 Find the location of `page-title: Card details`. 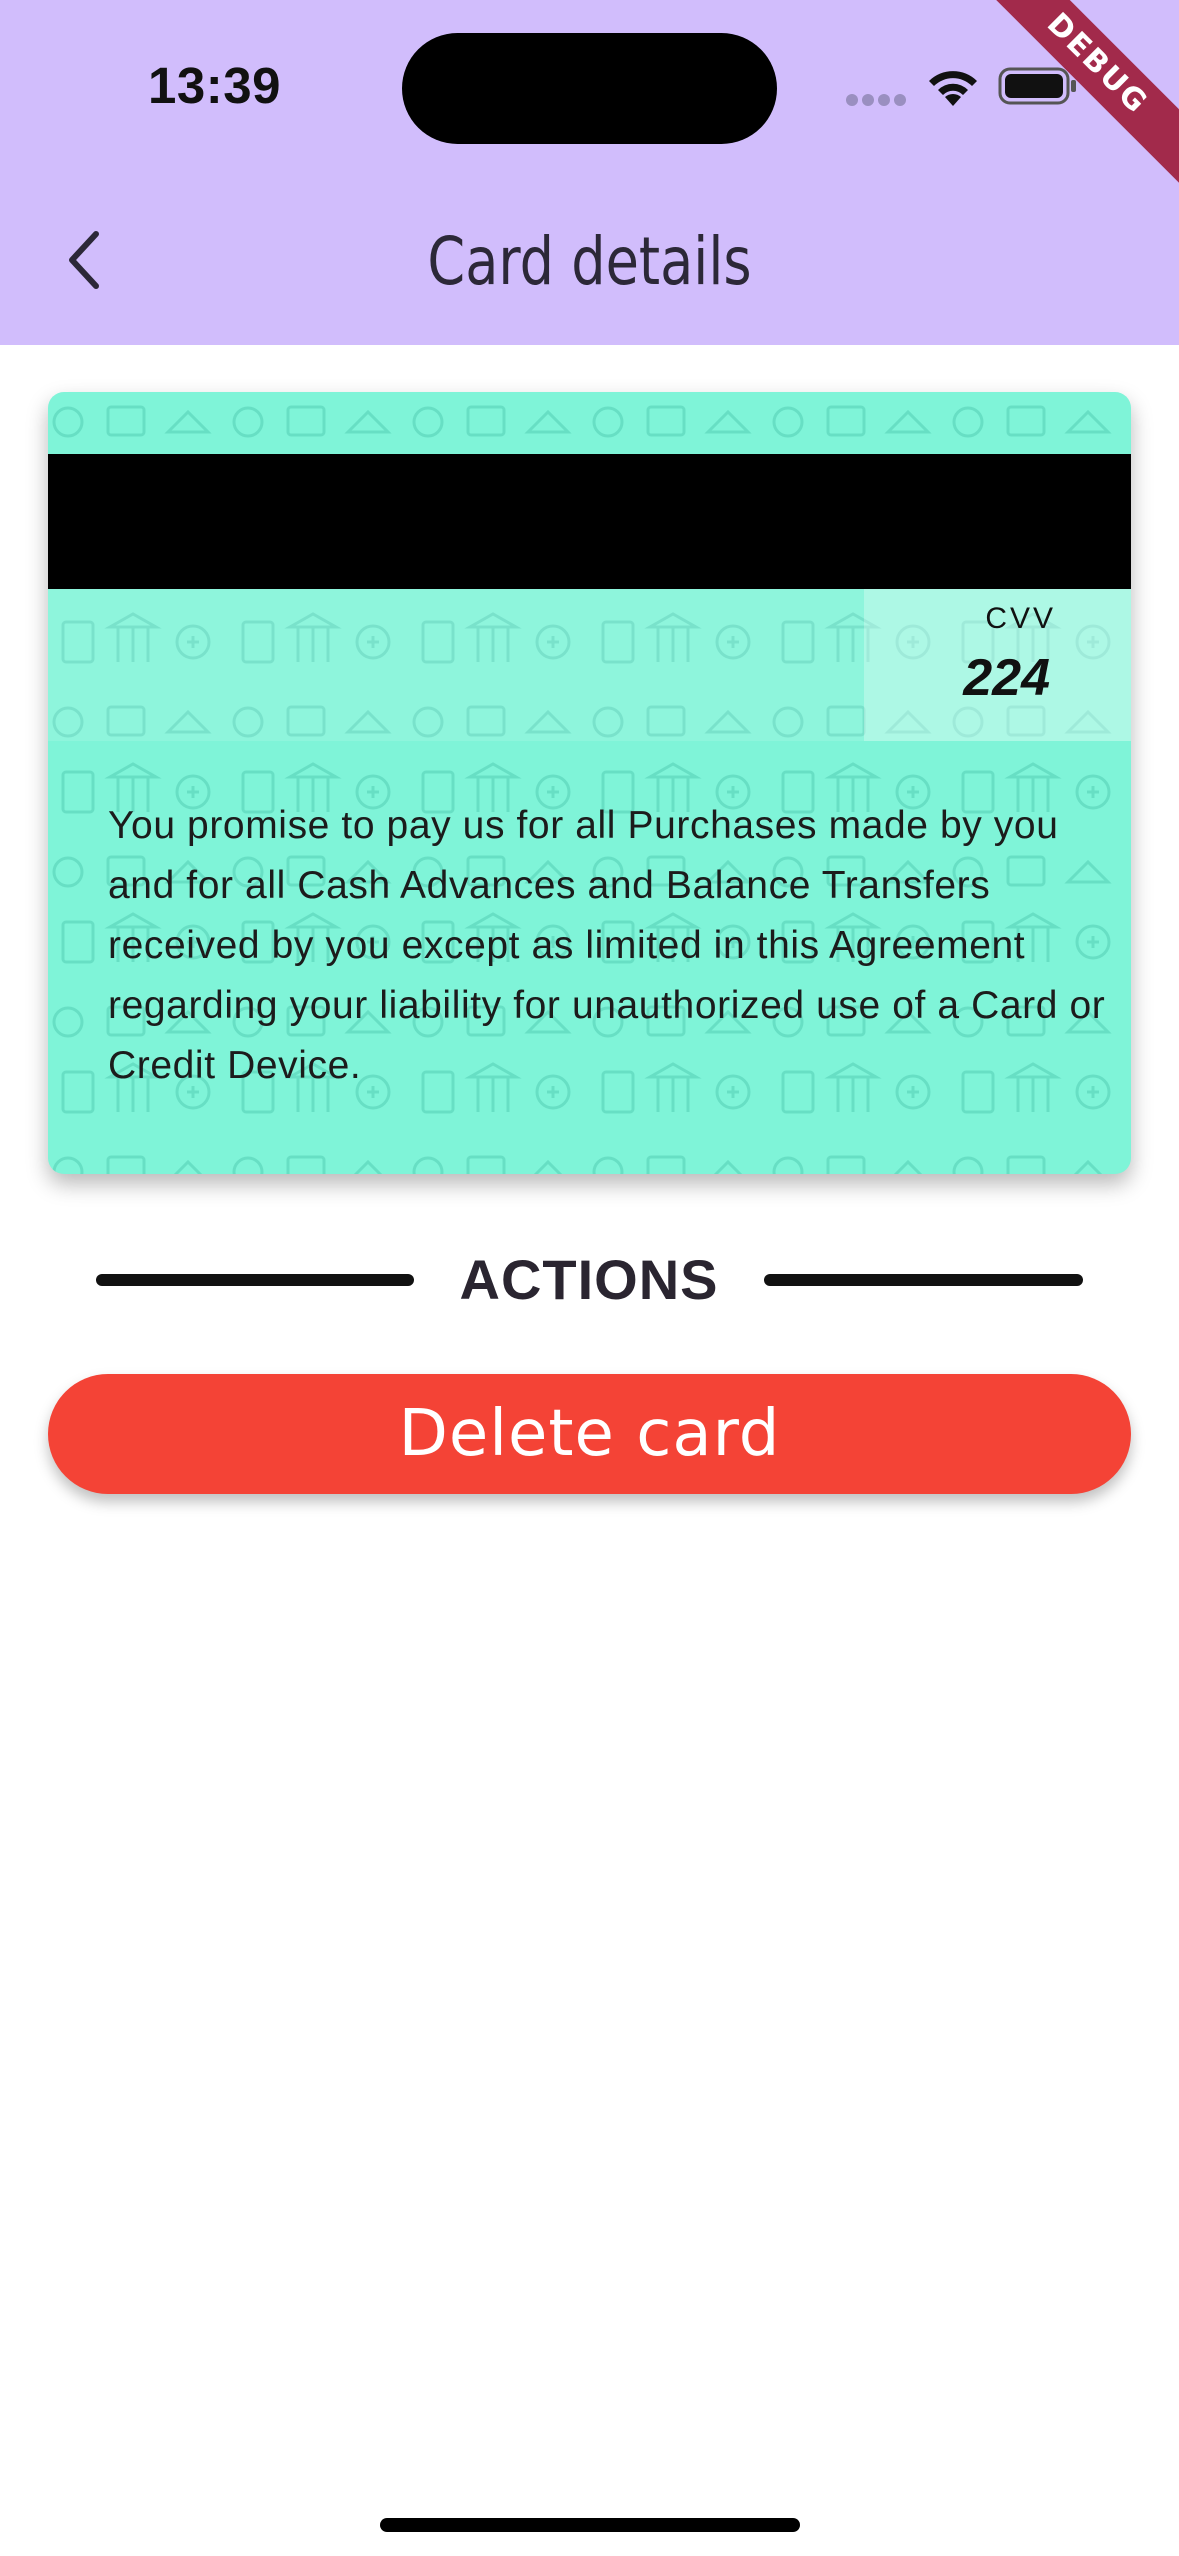

page-title: Card details is located at coordinates (589, 261).